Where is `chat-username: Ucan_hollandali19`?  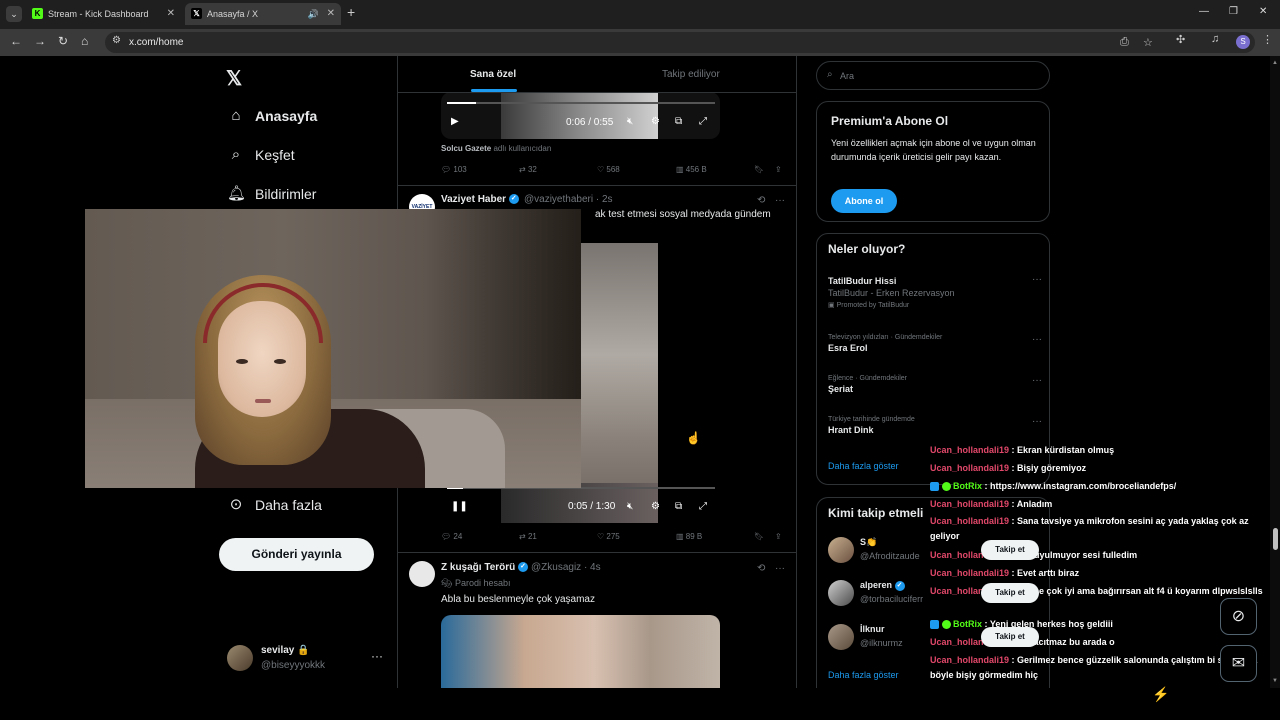
chat-username: Ucan_hollandali19 is located at coordinates (970, 468).